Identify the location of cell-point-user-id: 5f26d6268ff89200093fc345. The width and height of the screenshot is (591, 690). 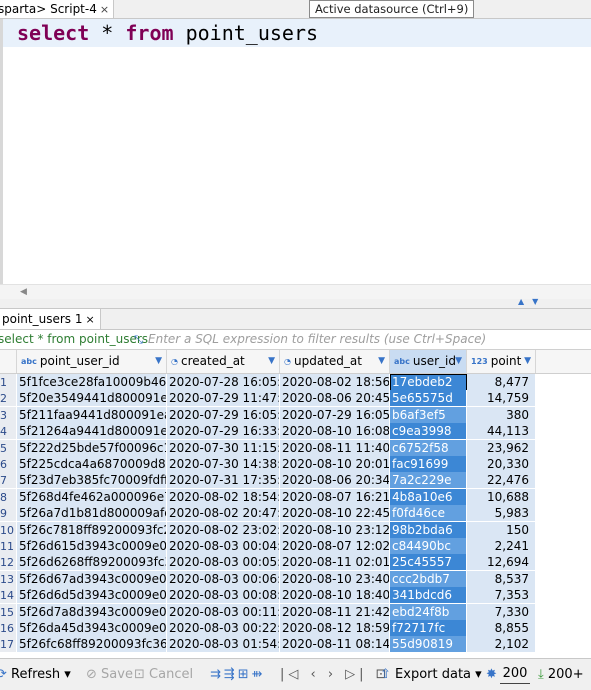
(92, 563).